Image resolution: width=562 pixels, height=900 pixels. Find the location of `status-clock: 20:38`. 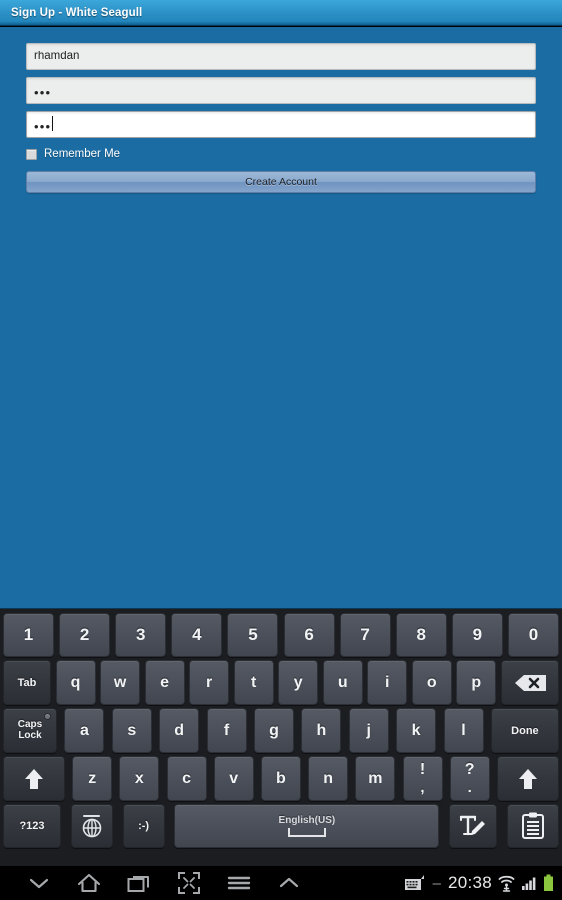

status-clock: 20:38 is located at coordinates (469, 882).